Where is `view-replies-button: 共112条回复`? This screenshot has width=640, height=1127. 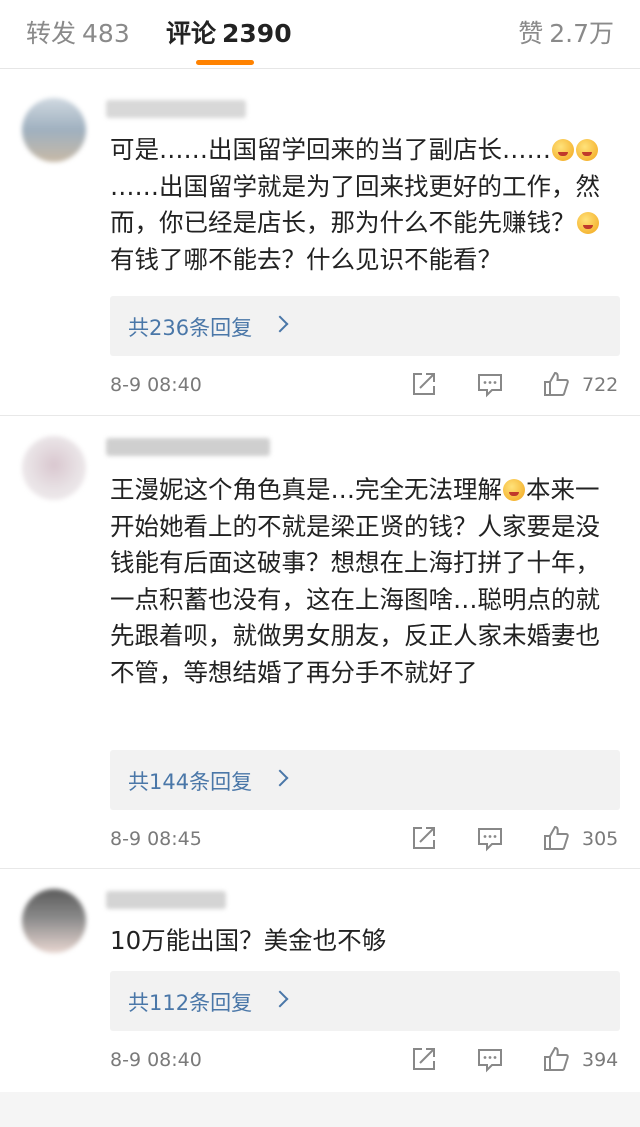
view-replies-button: 共112条回复 is located at coordinates (365, 1001).